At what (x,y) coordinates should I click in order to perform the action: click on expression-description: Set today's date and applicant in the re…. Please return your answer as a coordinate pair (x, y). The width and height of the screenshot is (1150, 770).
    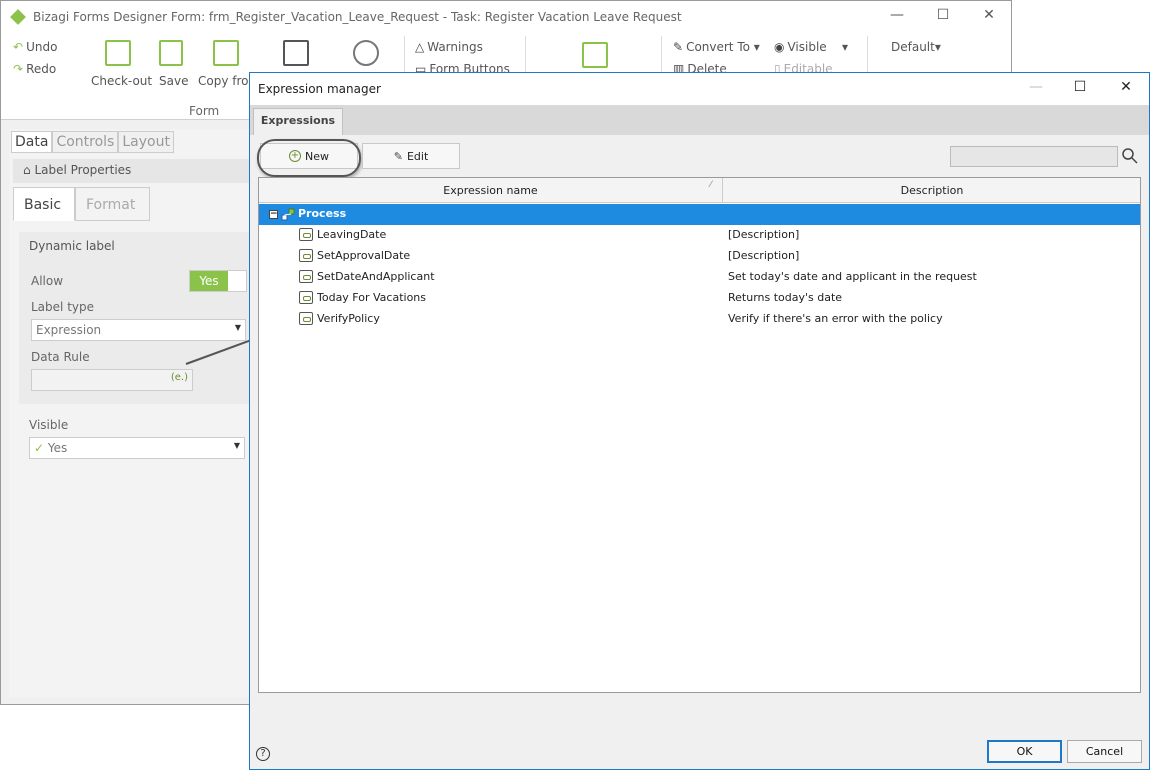
    Looking at the image, I should click on (852, 276).